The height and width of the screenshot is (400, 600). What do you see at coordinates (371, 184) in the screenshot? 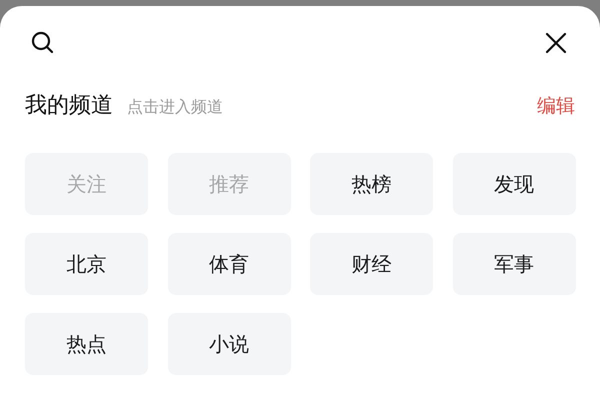
I see `channel-button: 热榜` at bounding box center [371, 184].